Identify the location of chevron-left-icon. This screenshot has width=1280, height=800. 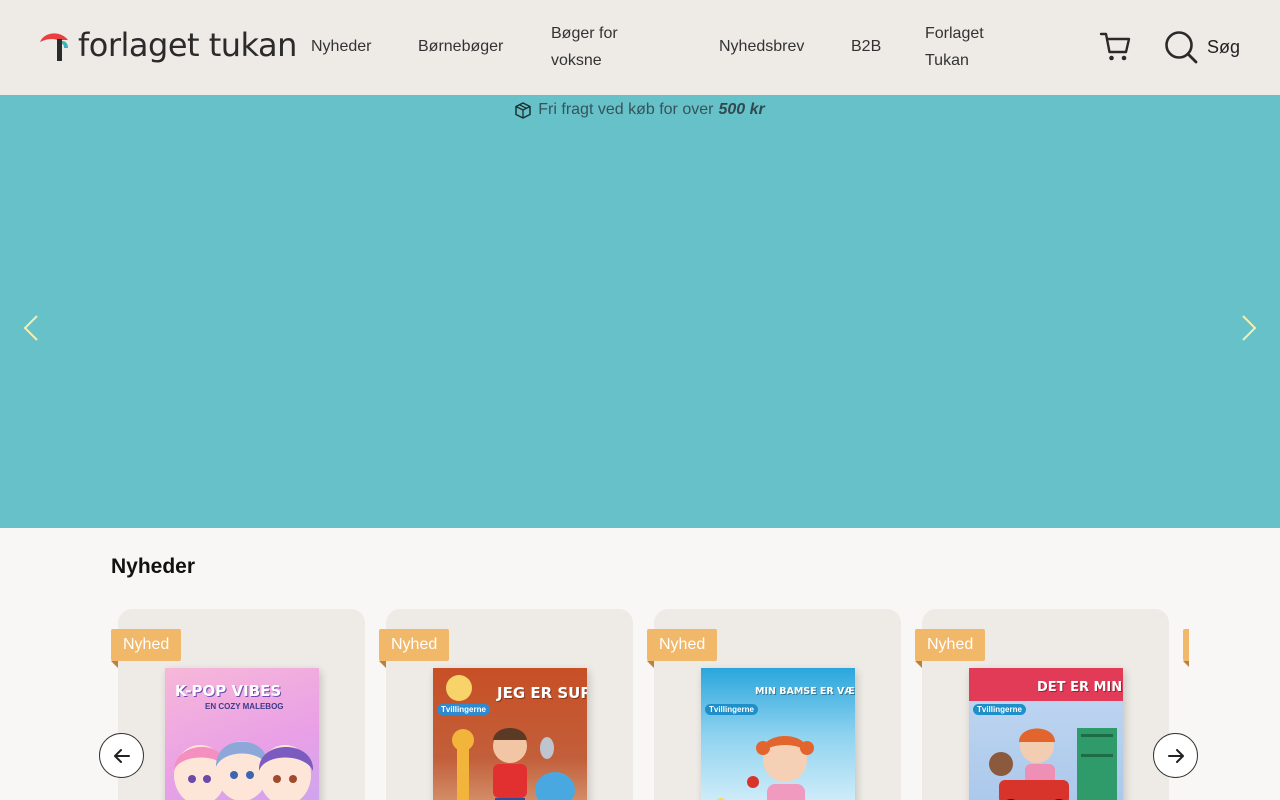
(30, 328).